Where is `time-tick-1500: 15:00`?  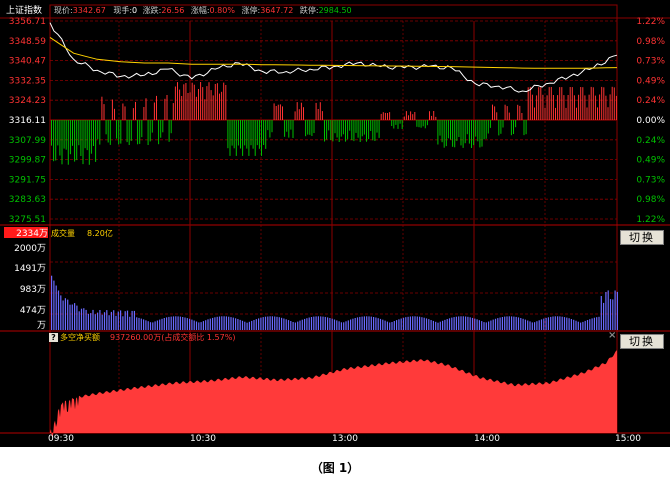 time-tick-1500: 15:00 is located at coordinates (628, 439).